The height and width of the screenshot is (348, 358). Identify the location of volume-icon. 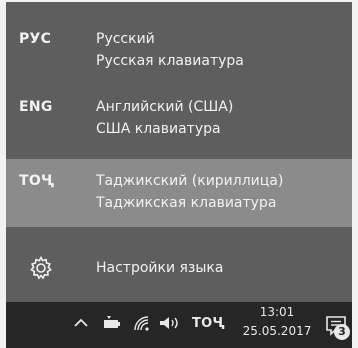
(171, 323).